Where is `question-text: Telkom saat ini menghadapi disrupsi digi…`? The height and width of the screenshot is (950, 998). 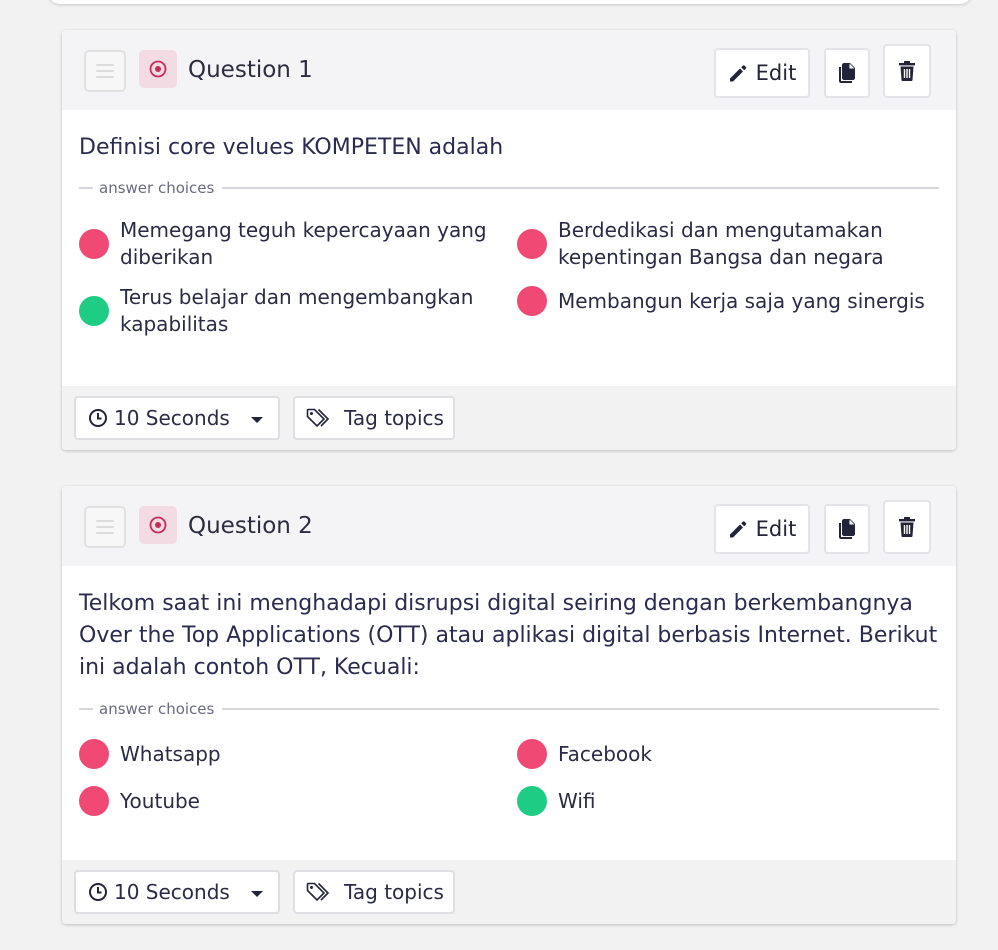
question-text: Telkom saat ini menghadapi disrupsi digi… is located at coordinates (508, 635).